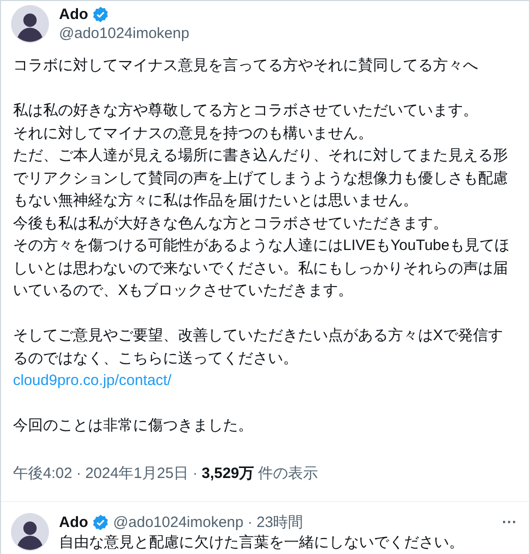  What do you see at coordinates (228, 473) in the screenshot?
I see `view-count: 3,529万` at bounding box center [228, 473].